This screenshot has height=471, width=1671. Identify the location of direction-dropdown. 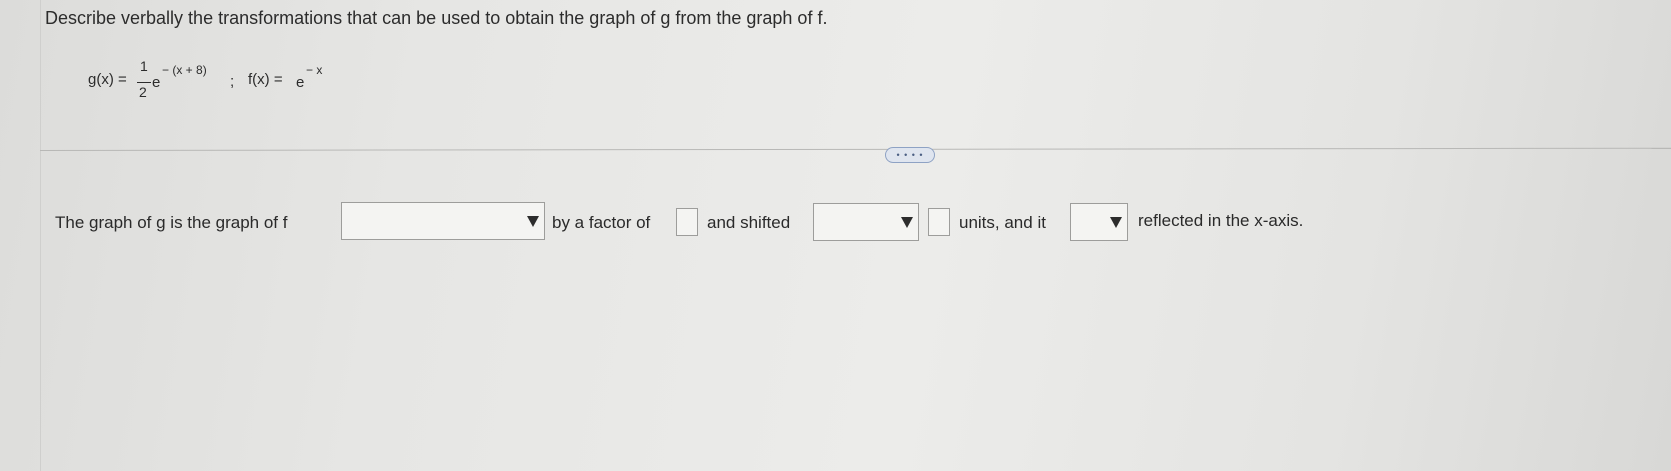
(866, 222).